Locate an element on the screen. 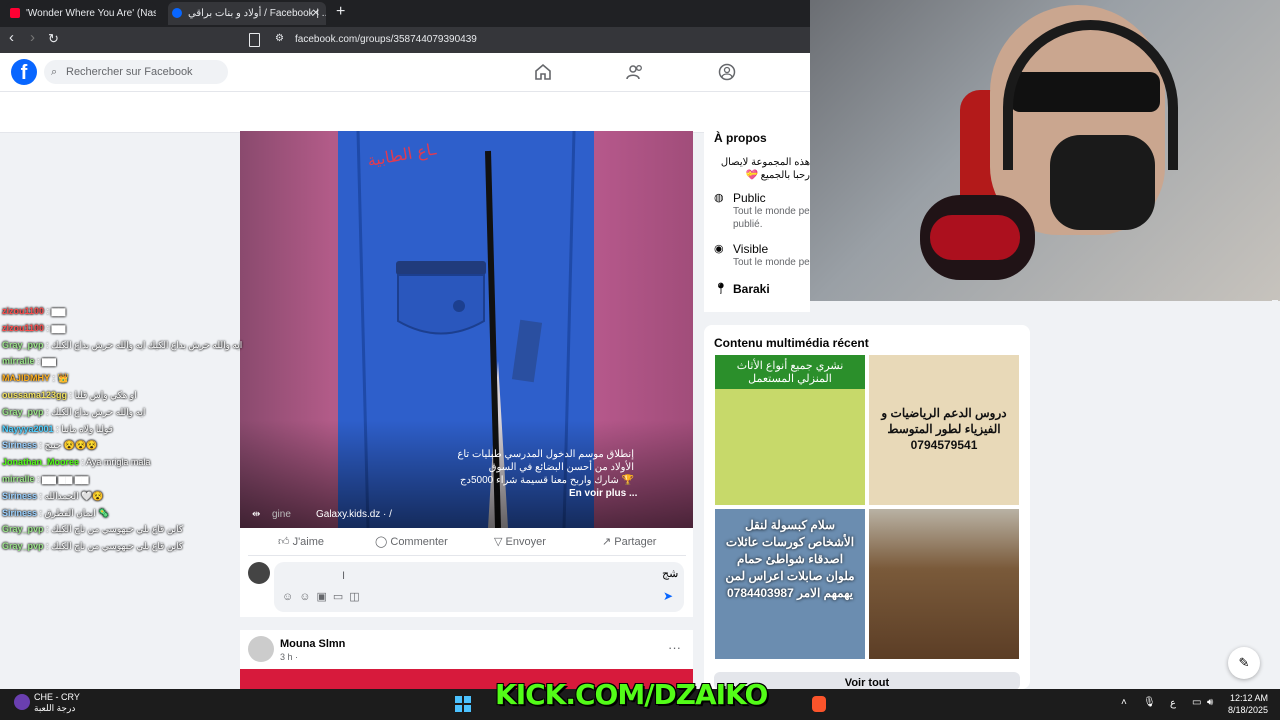 This screenshot has height=720, width=1280. chat-text: : ▆▆ is located at coordinates (56, 311).